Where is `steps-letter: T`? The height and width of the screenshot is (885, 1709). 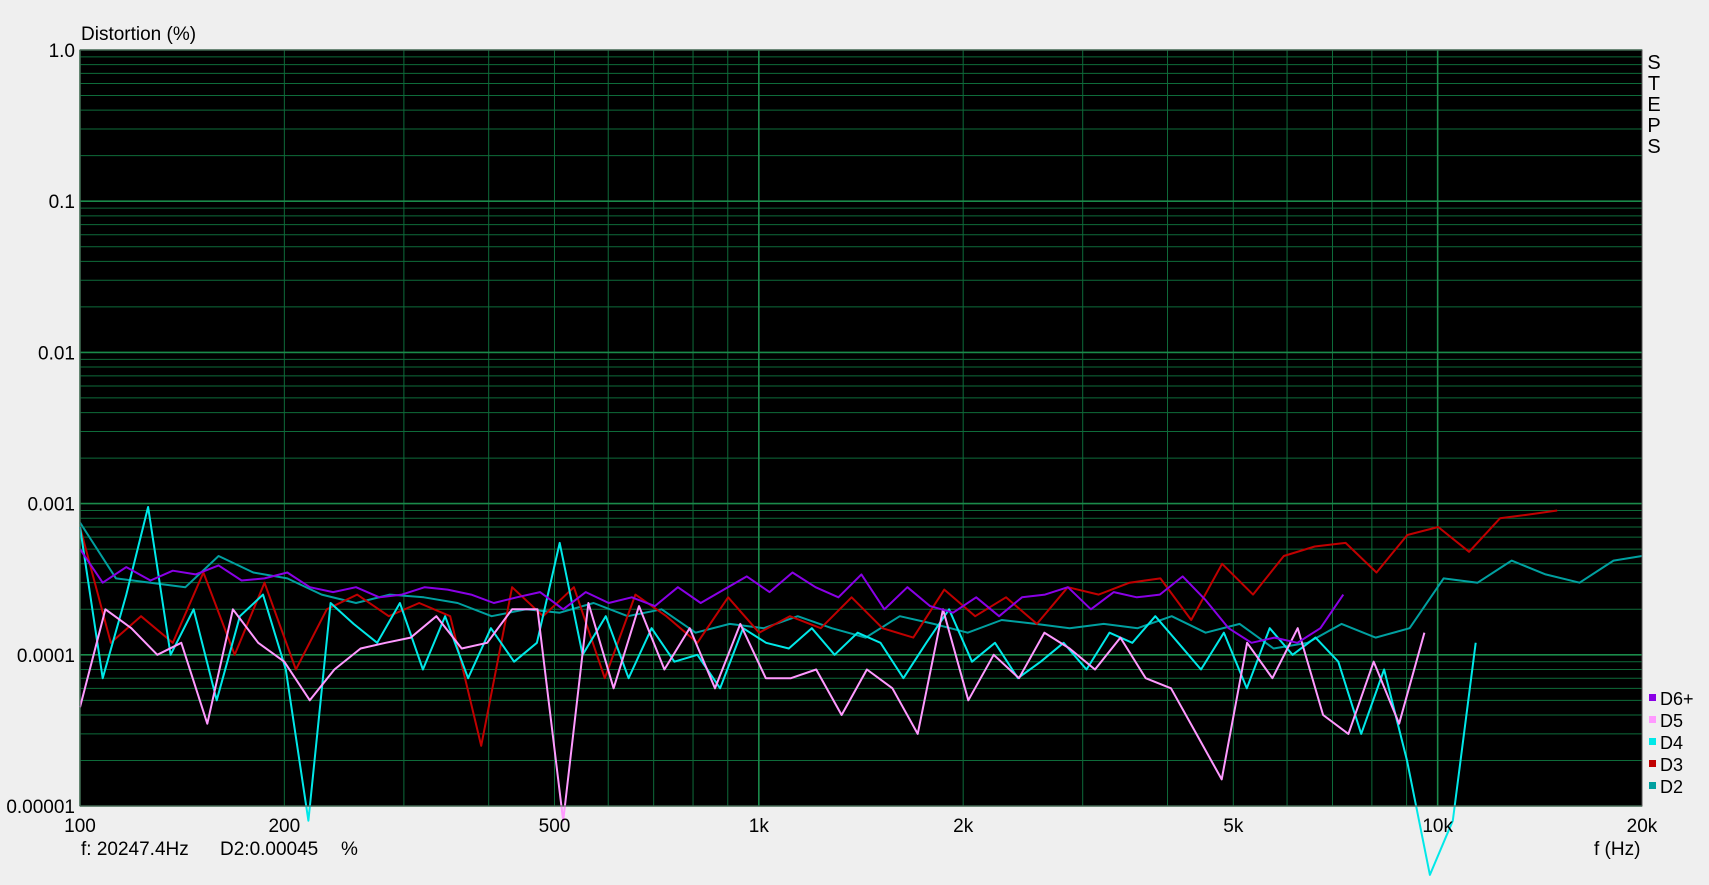
steps-letter: T is located at coordinates (1654, 84).